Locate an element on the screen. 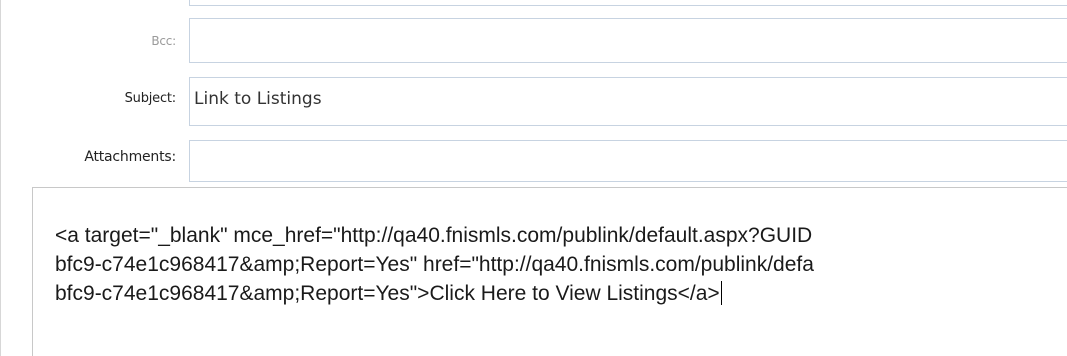 The width and height of the screenshot is (1067, 356). subject-field: Link to Listings is located at coordinates (628, 101).